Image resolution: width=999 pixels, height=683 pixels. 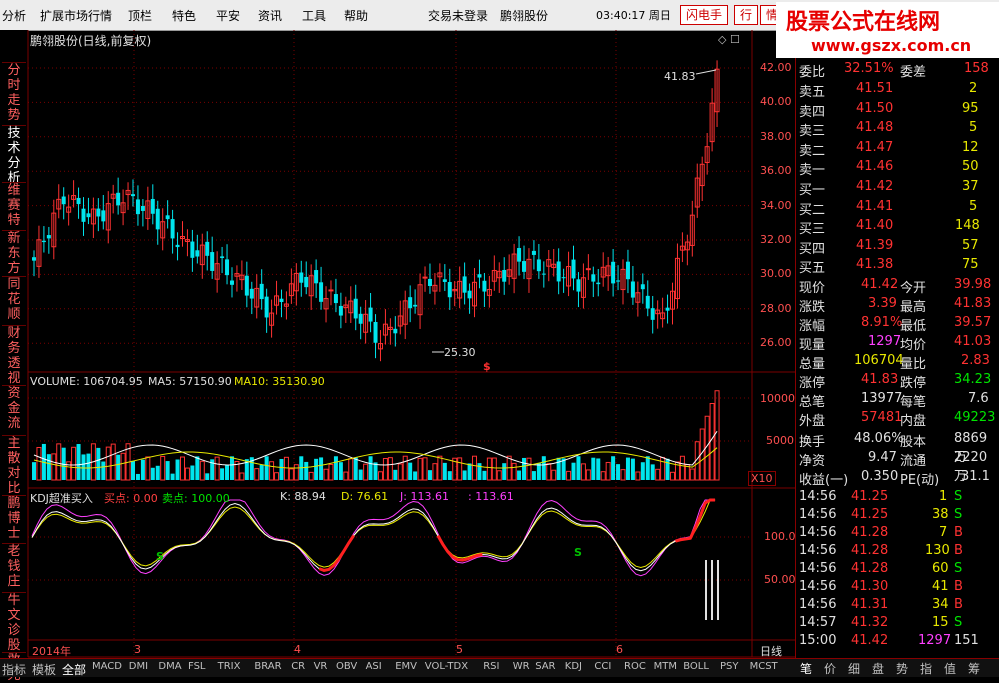 I want to click on indicator-tab: 指标, so click(x=14, y=669).